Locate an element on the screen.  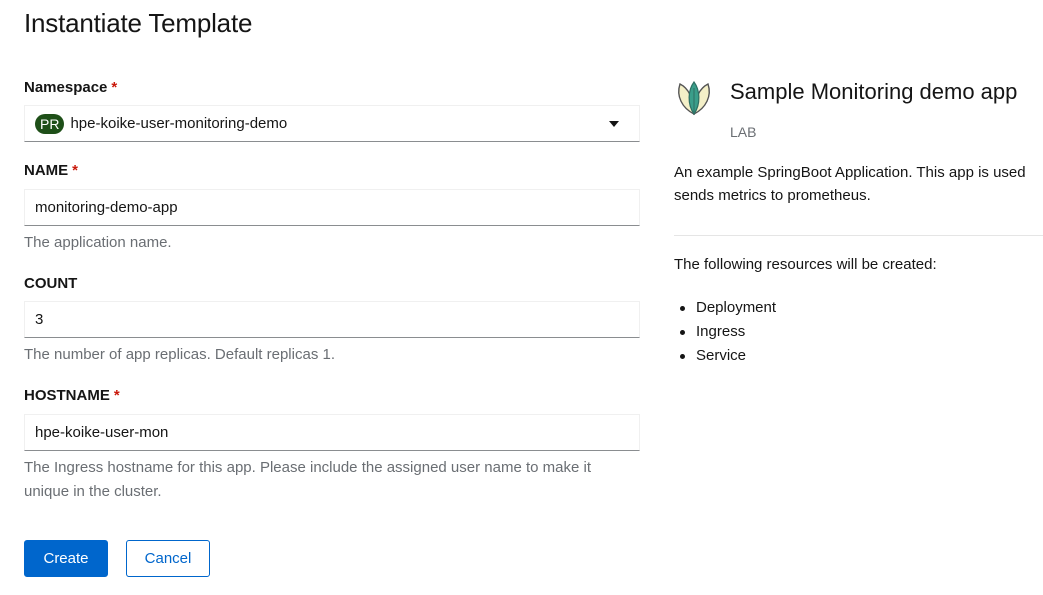
cancel-button: Cancel is located at coordinates (168, 558).